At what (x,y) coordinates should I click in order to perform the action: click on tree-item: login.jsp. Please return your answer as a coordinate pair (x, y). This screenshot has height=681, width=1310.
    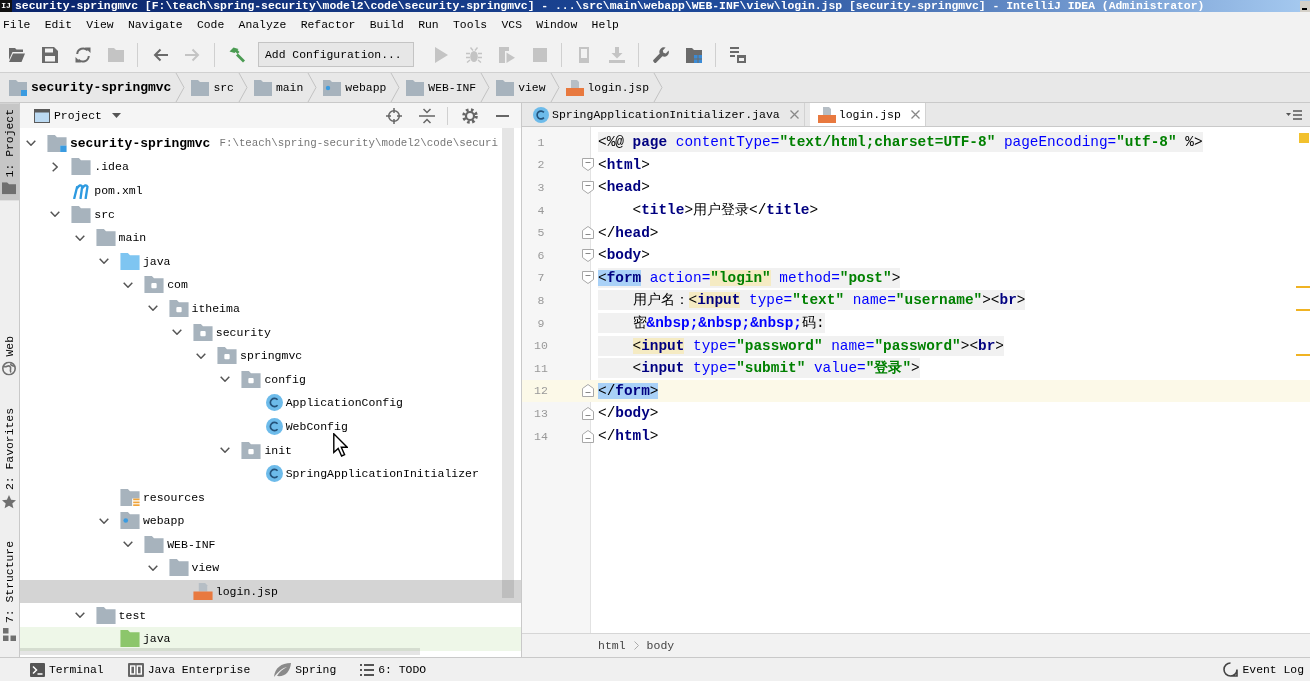
    Looking at the image, I should click on (270, 591).